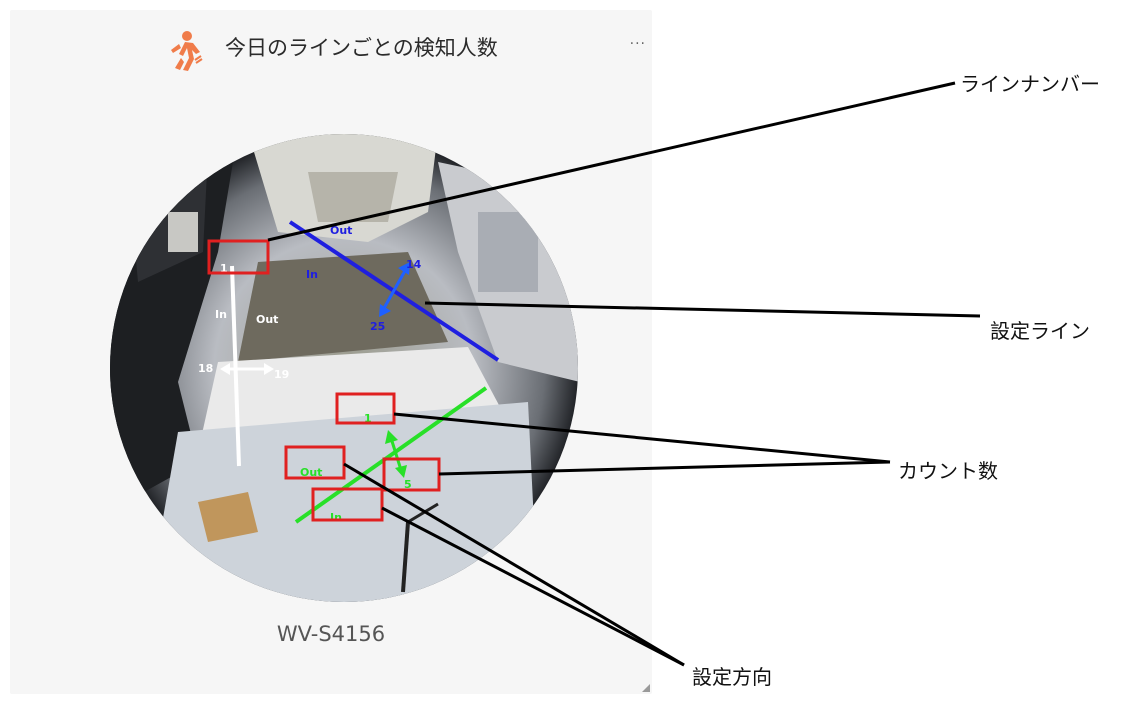  I want to click on resize-handle-icon, so click(646, 688).